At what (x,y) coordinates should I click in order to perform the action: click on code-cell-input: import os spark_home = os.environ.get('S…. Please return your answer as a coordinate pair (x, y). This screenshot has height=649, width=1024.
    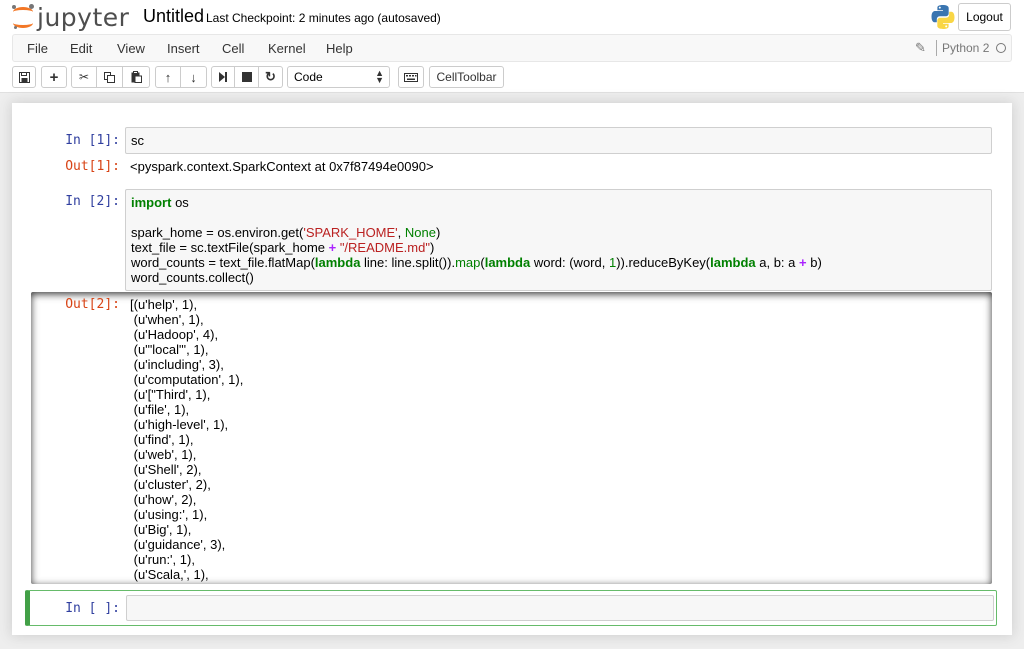
    Looking at the image, I should click on (558, 240).